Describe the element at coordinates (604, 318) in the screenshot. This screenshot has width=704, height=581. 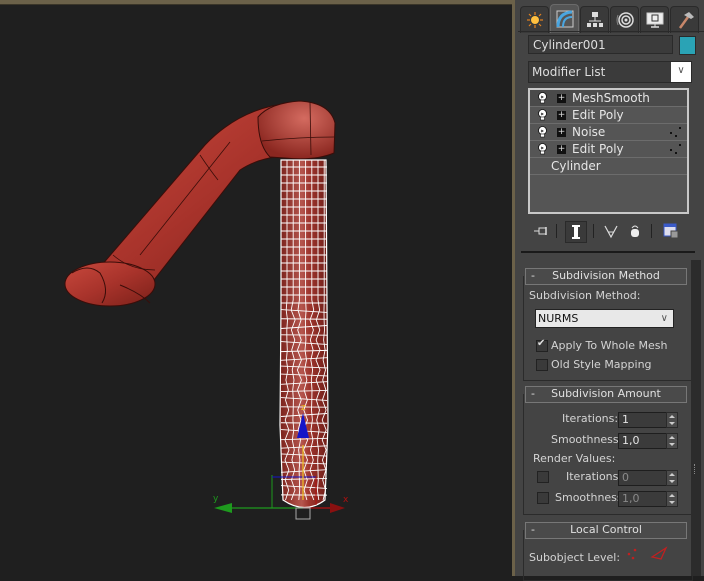
I see `subdivision-method-select: NURMS ∨` at that location.